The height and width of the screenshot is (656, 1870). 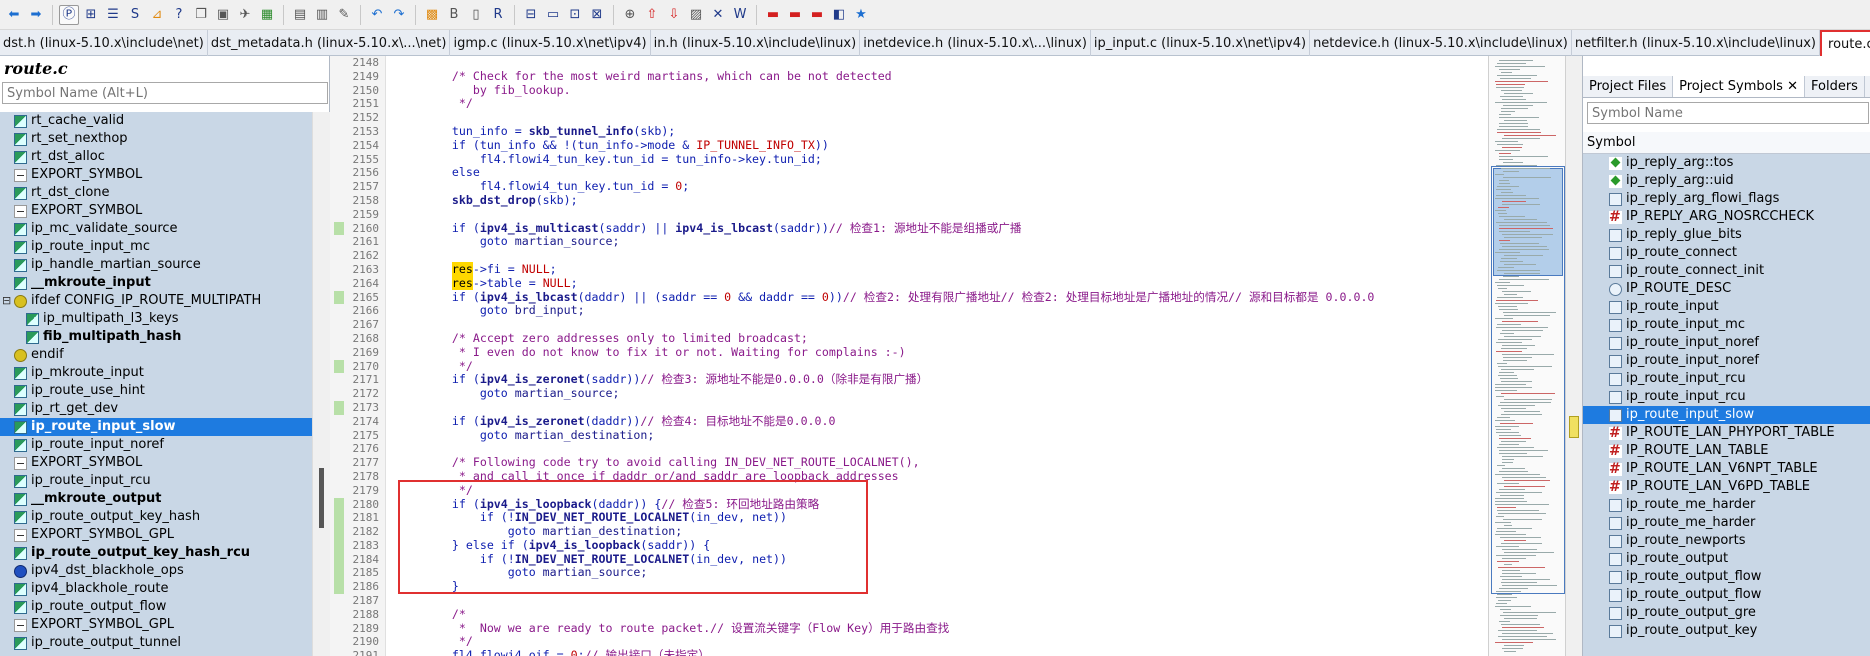 What do you see at coordinates (937, 545) in the screenshot?
I see `code-line: } else if (ipv4_is_loopback(saddr)) {` at bounding box center [937, 545].